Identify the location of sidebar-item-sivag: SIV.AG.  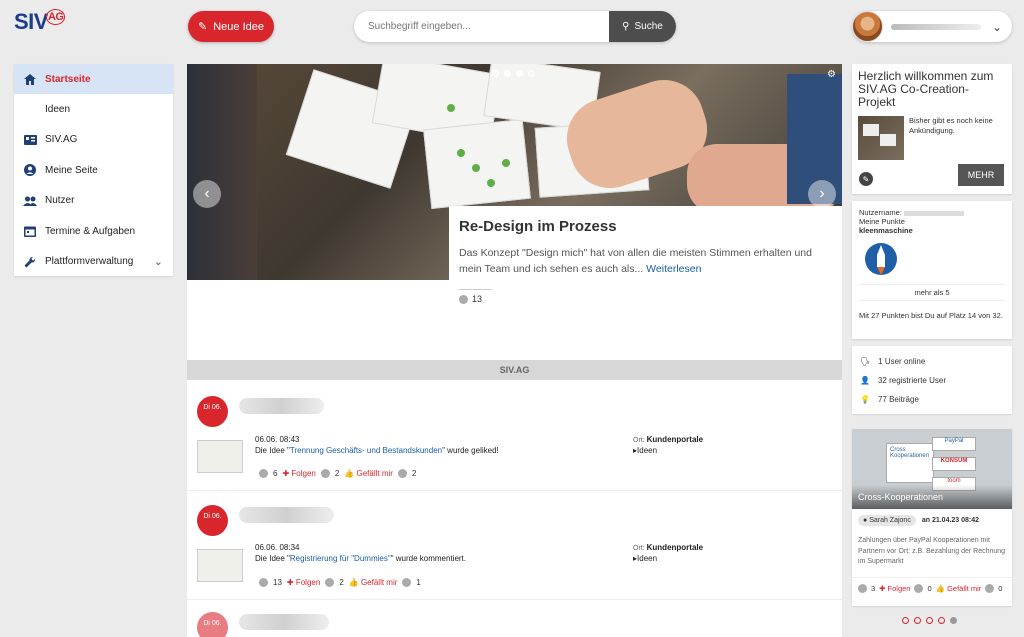
(93, 140).